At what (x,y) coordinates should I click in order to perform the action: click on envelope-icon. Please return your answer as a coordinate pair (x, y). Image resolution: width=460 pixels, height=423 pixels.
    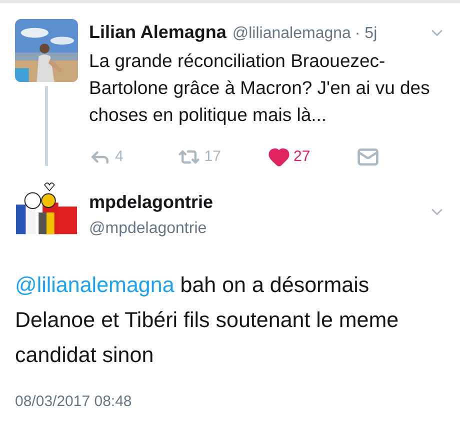
    Looking at the image, I should click on (367, 157).